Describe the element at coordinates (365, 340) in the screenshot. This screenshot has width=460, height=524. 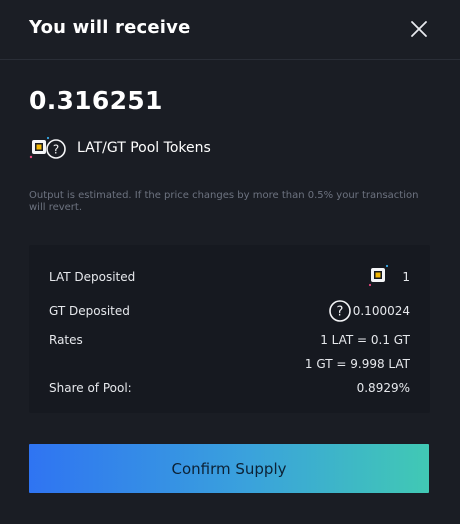
I see `rate-lat-to-gt: 1 LAT = 0.1 GT` at that location.